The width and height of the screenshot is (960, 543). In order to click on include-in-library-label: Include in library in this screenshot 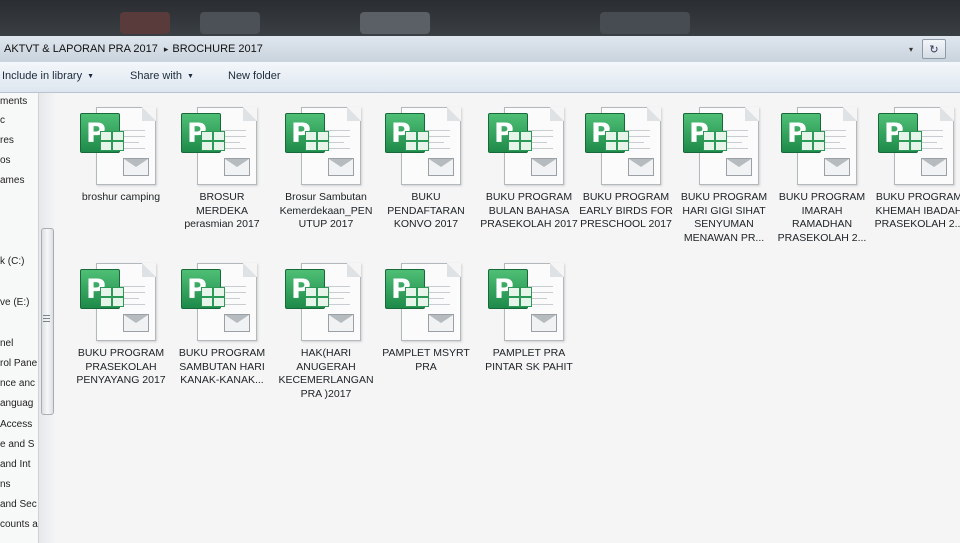, I will do `click(42, 76)`.